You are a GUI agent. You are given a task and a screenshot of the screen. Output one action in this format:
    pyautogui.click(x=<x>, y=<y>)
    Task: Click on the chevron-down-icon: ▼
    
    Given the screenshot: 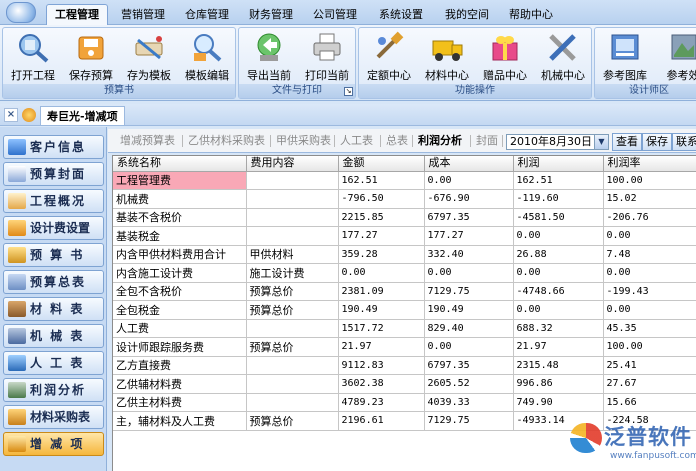 What is the action you would take?
    pyautogui.click(x=601, y=142)
    